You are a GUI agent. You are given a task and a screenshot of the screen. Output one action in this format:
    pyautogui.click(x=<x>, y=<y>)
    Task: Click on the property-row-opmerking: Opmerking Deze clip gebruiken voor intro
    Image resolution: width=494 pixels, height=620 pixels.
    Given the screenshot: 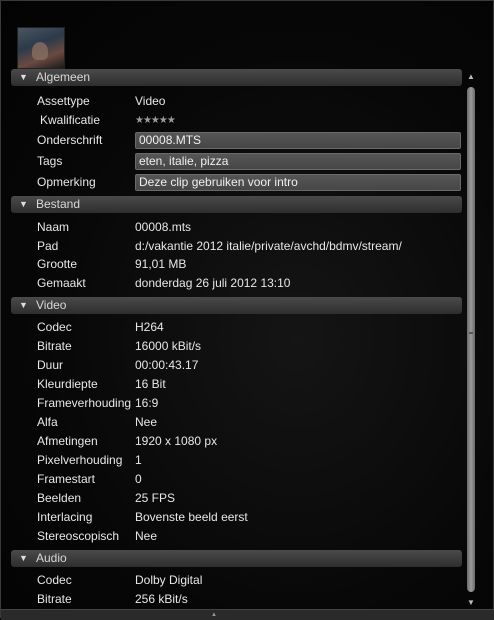 What is the action you would take?
    pyautogui.click(x=237, y=182)
    